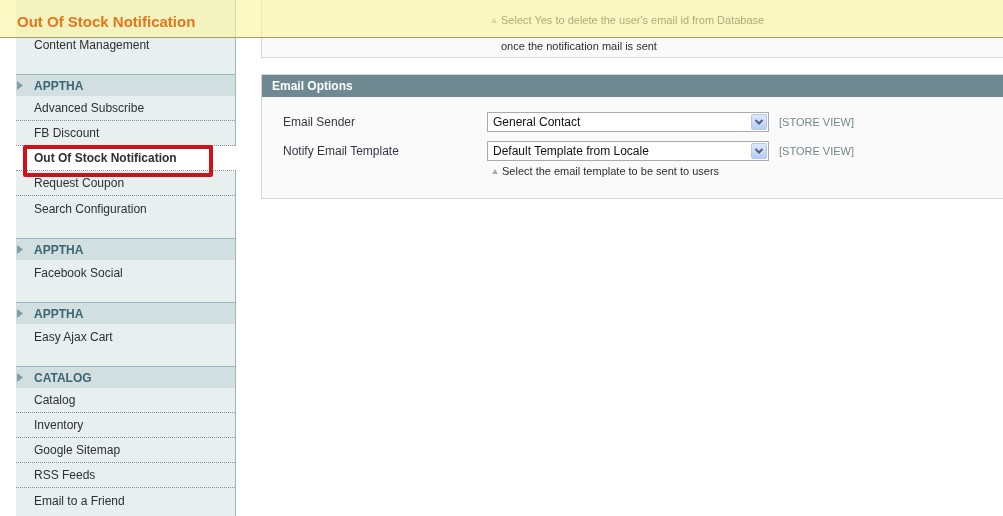  Describe the element at coordinates (628, 122) in the screenshot. I see `select-field: General Contact` at that location.